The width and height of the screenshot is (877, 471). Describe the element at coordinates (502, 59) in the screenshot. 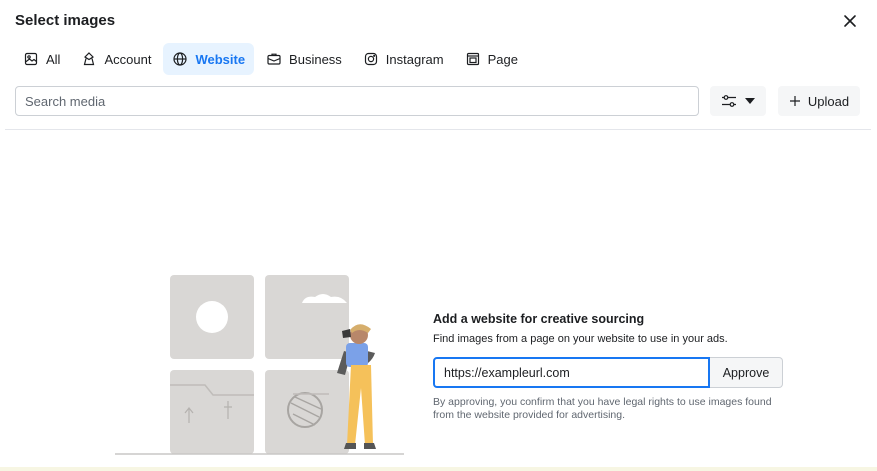

I see `tab-label: Page` at that location.